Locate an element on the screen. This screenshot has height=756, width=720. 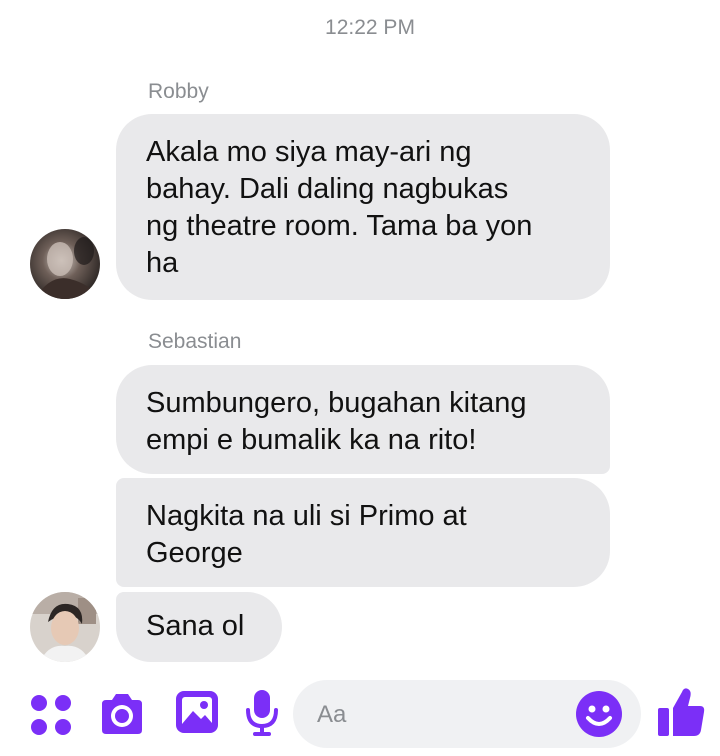
camera-icon is located at coordinates (122, 714).